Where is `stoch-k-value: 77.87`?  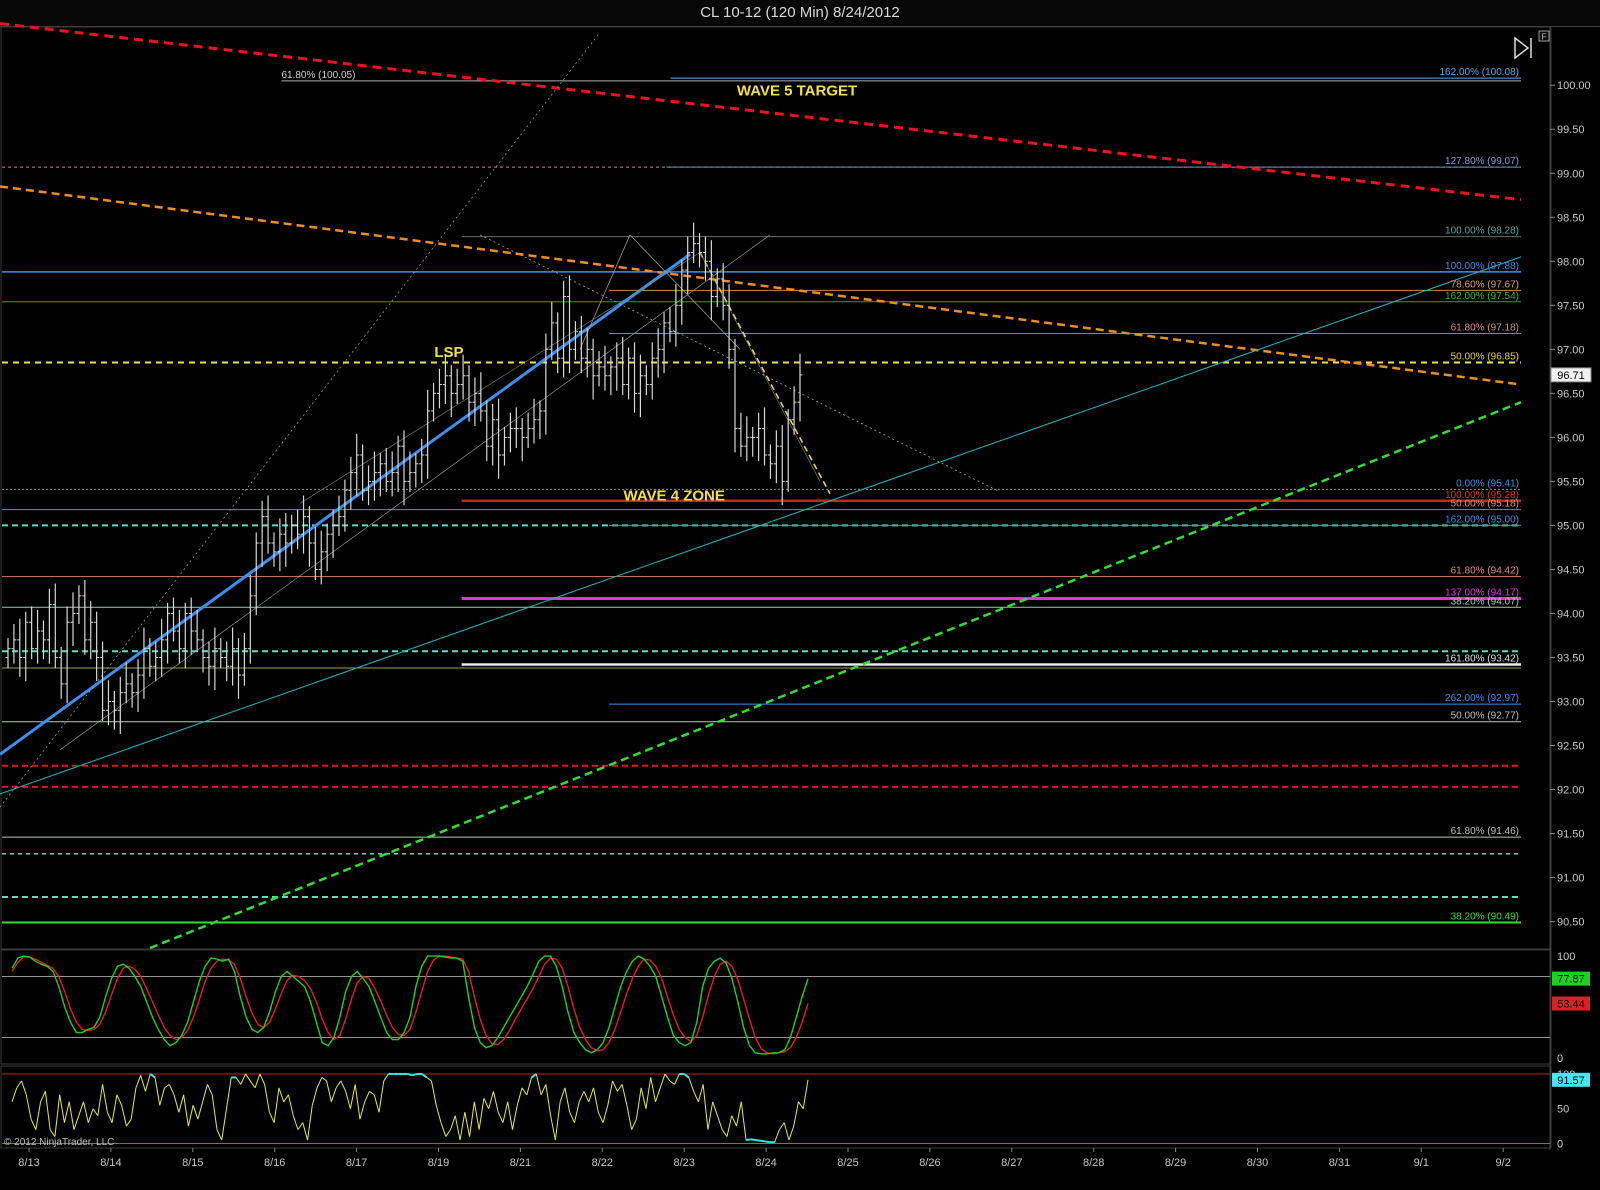
stoch-k-value: 77.87 is located at coordinates (1571, 980).